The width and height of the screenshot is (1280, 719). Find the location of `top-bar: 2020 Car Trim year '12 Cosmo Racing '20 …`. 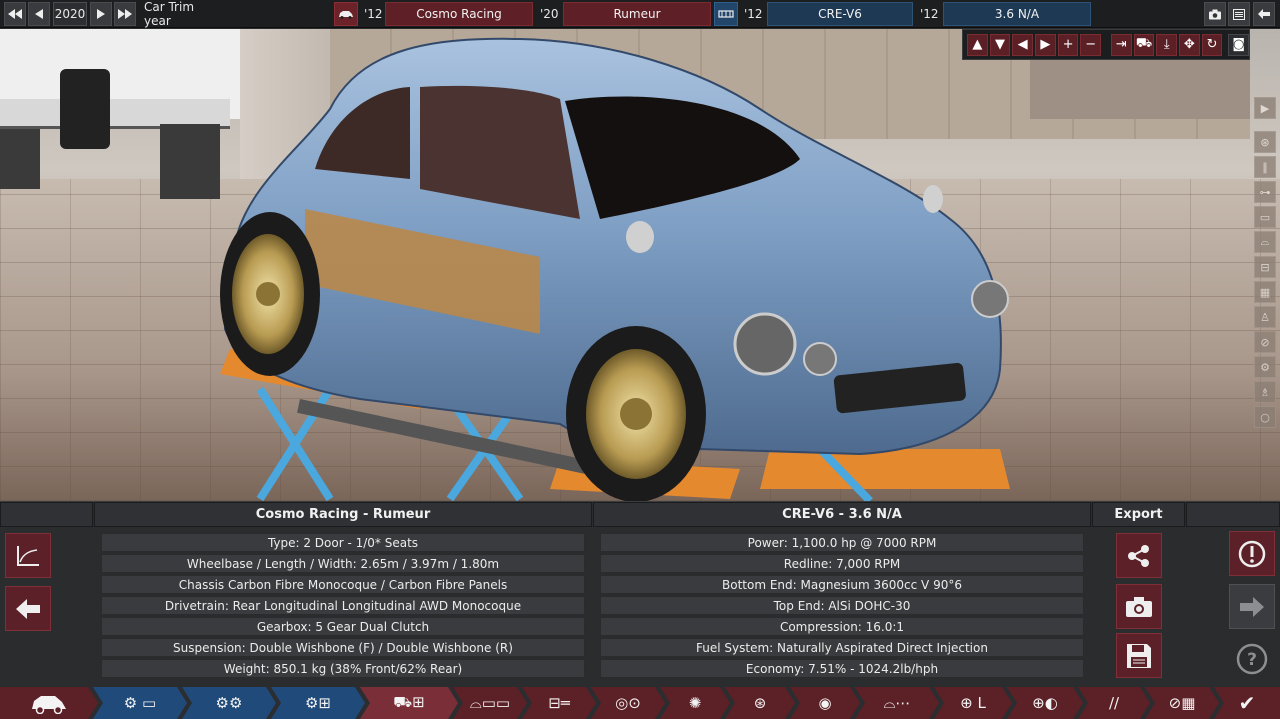

top-bar: 2020 Car Trim year '12 Cosmo Racing '20 … is located at coordinates (640, 14).